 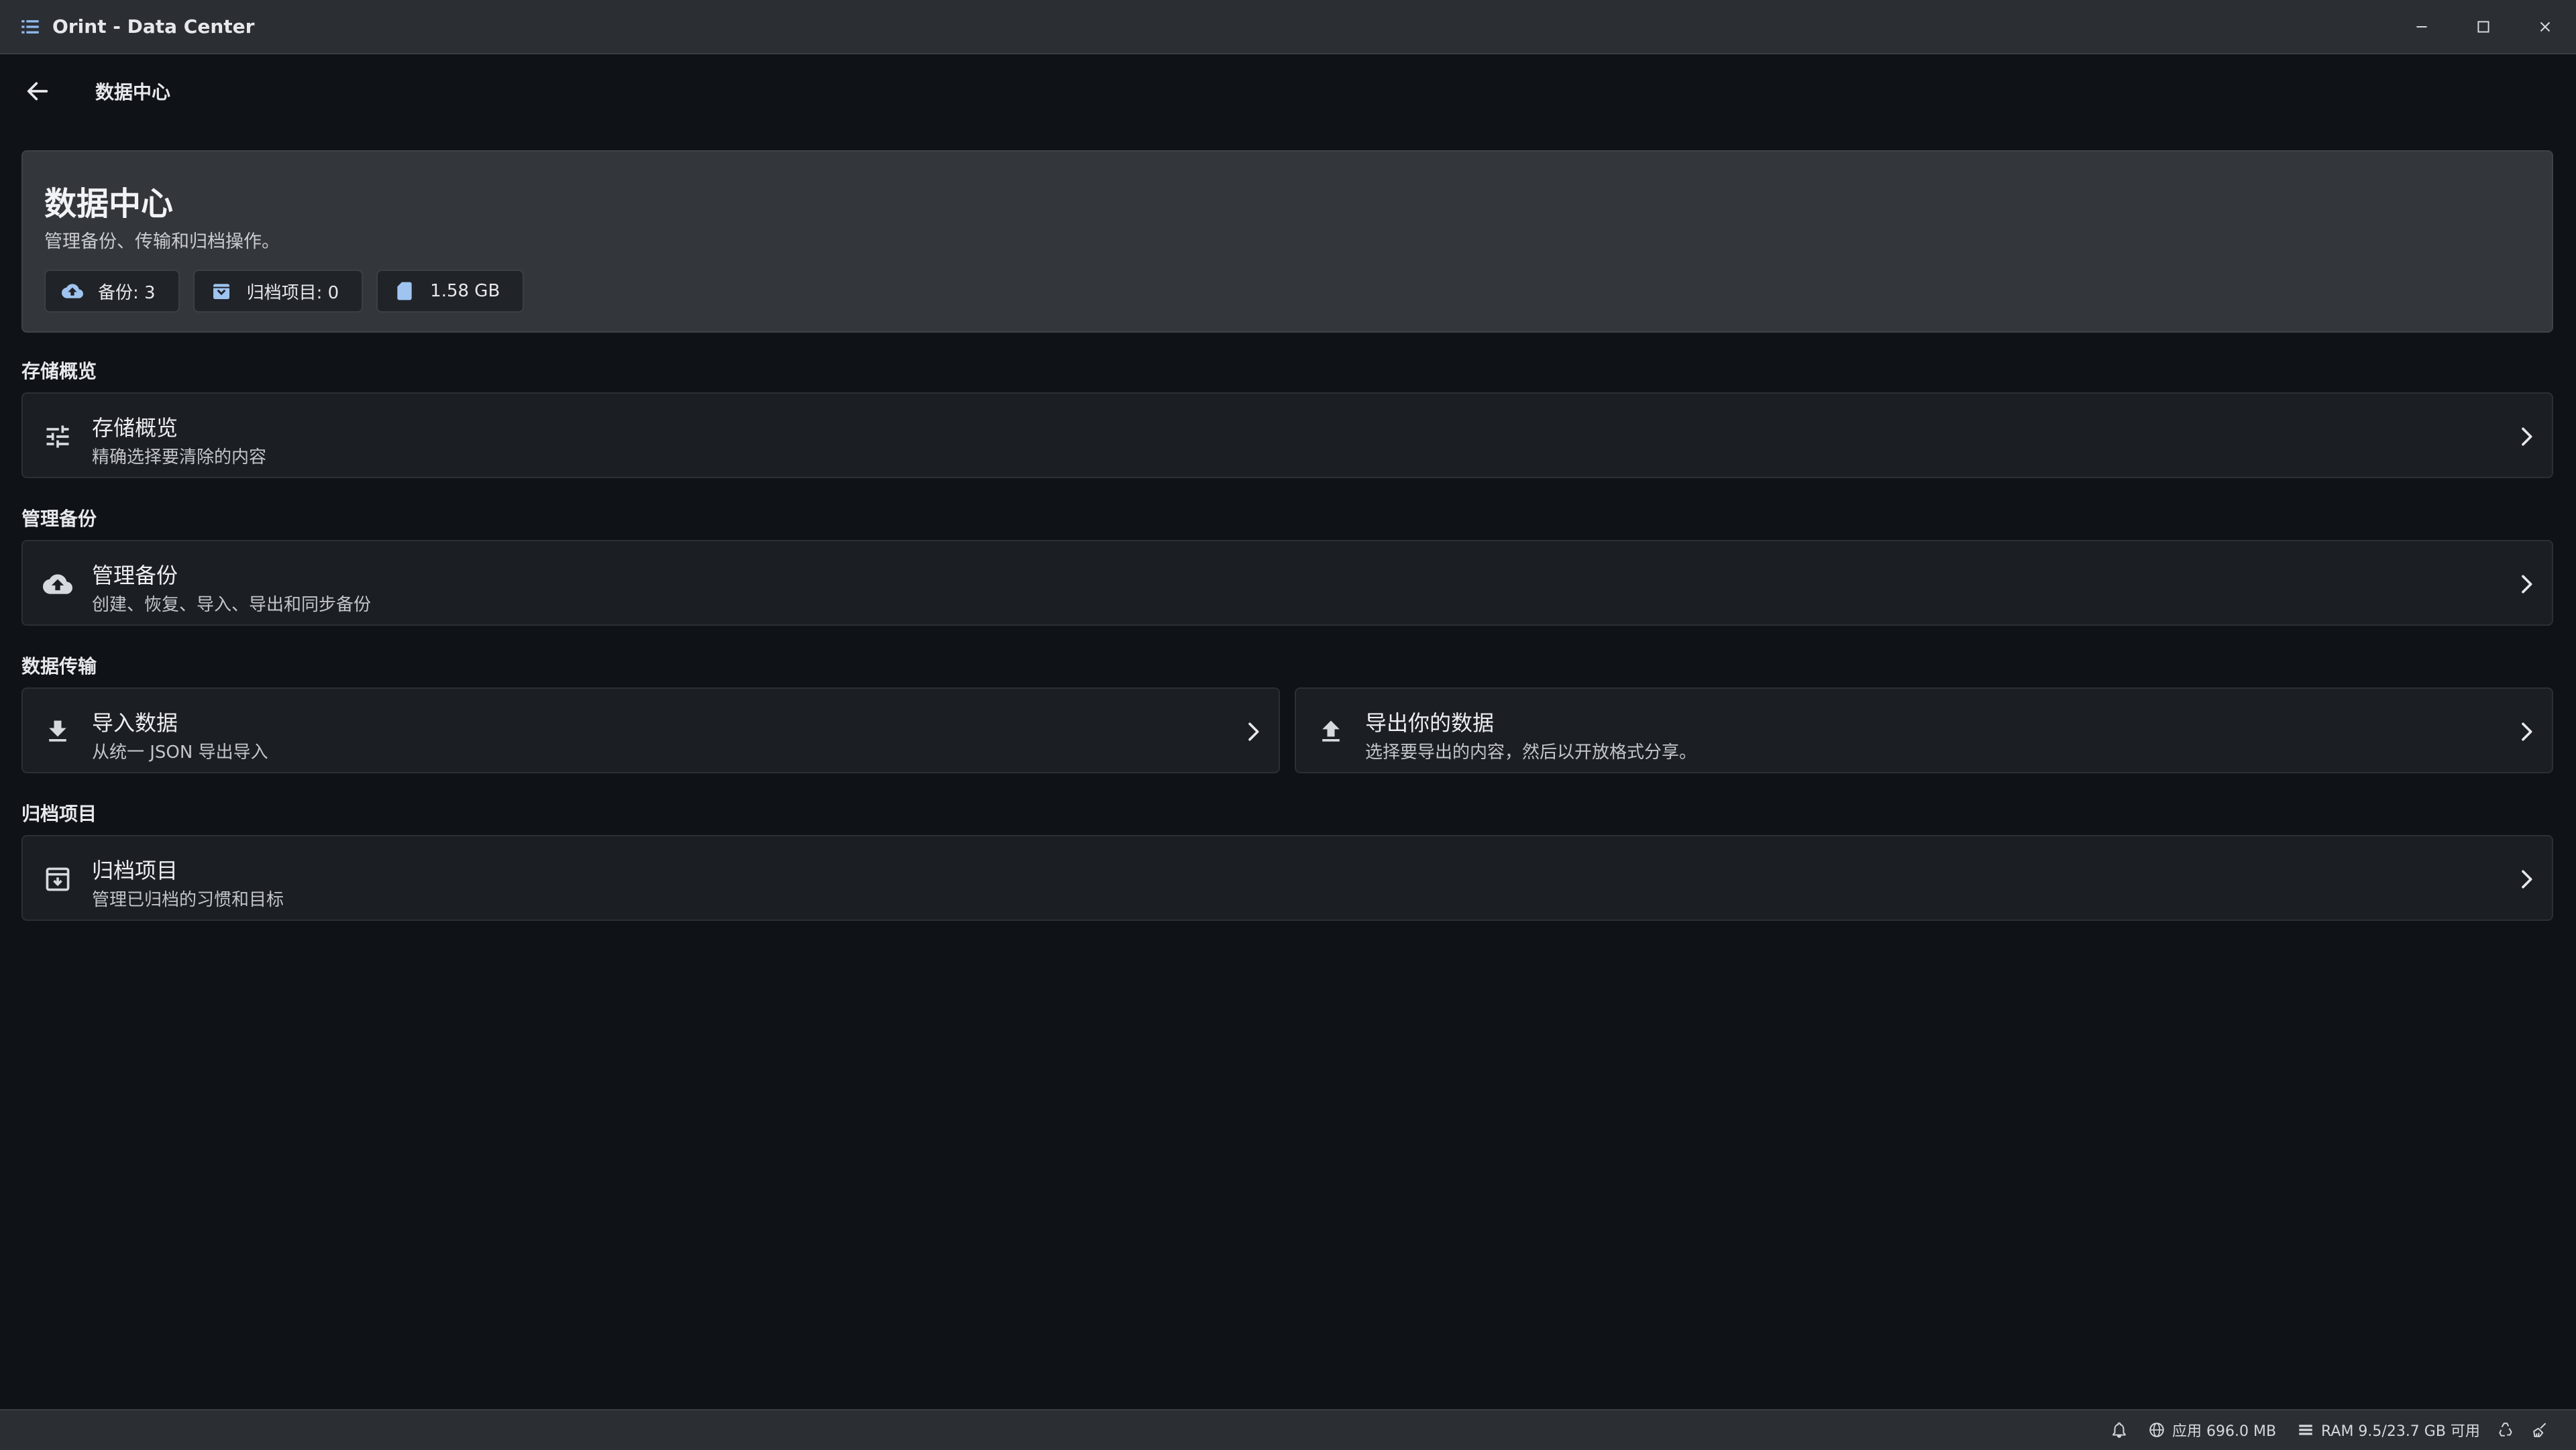 I want to click on storage-overview-subtitle: 精确选择要清除的内容, so click(x=179, y=457).